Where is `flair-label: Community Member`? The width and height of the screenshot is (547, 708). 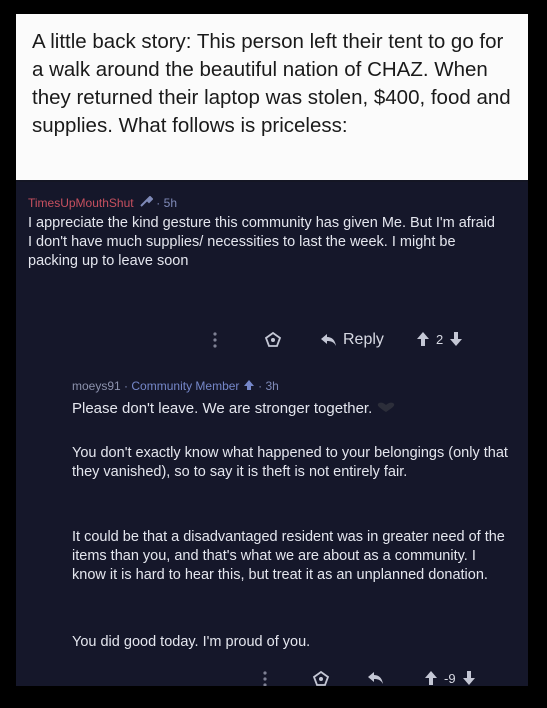 flair-label: Community Member is located at coordinates (185, 386).